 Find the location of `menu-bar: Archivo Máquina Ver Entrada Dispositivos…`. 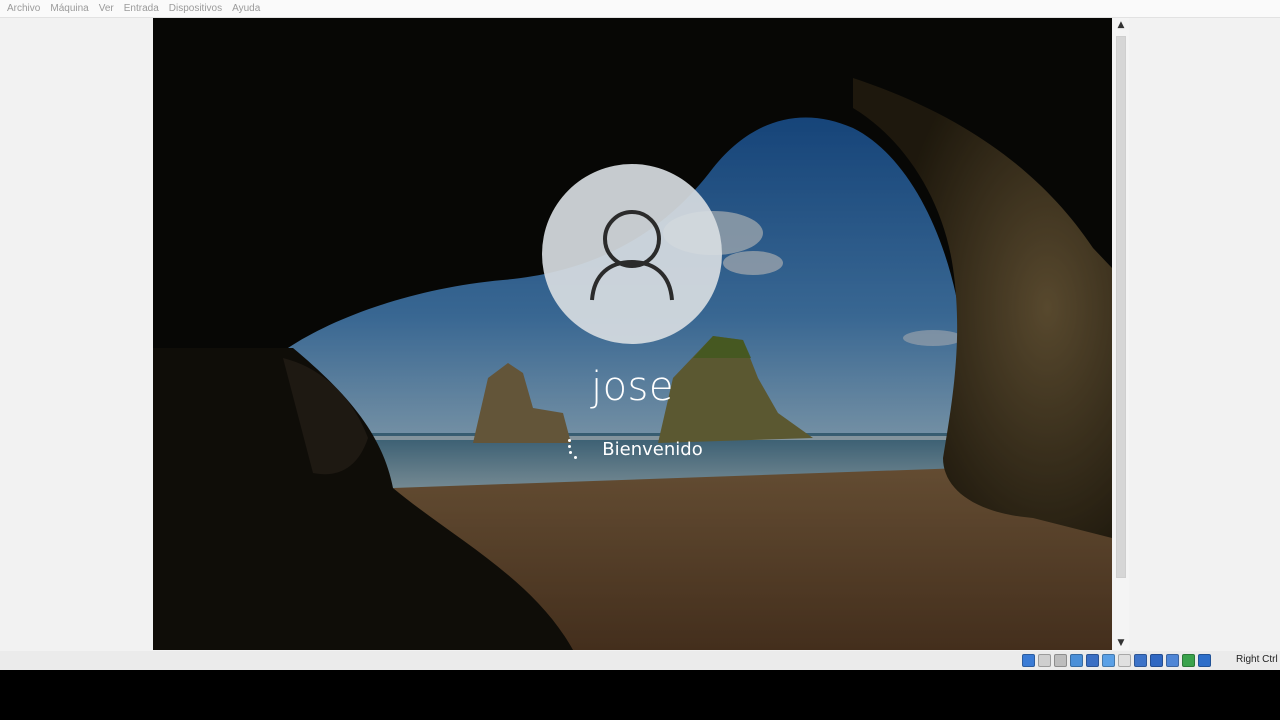

menu-bar: Archivo Máquina Ver Entrada Dispositivos… is located at coordinates (640, 9).